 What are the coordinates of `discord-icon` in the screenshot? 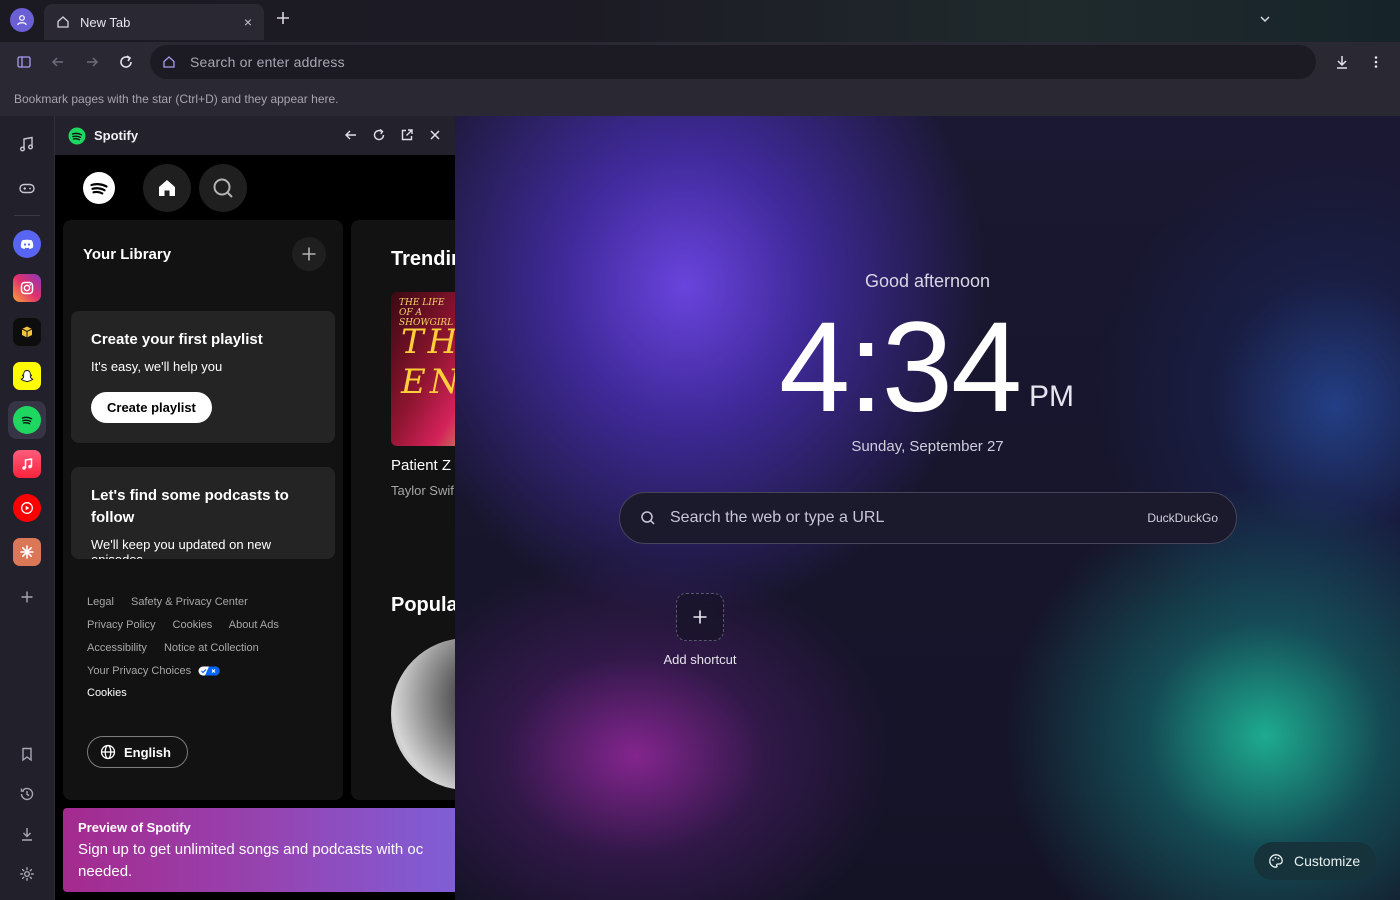 It's located at (27, 244).